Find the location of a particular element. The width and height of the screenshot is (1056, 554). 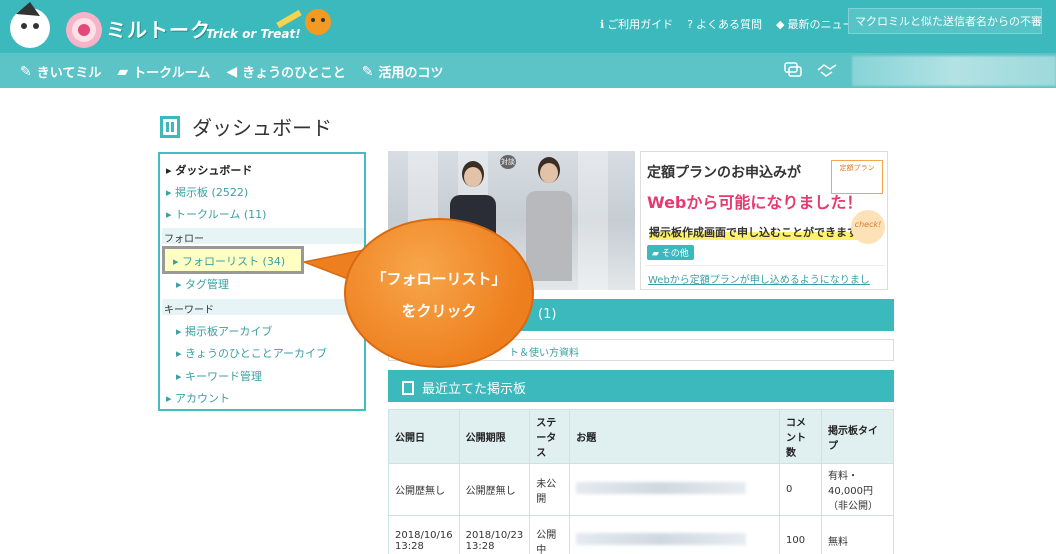

guide-link: ℹ ご利用ガイド is located at coordinates (636, 24).